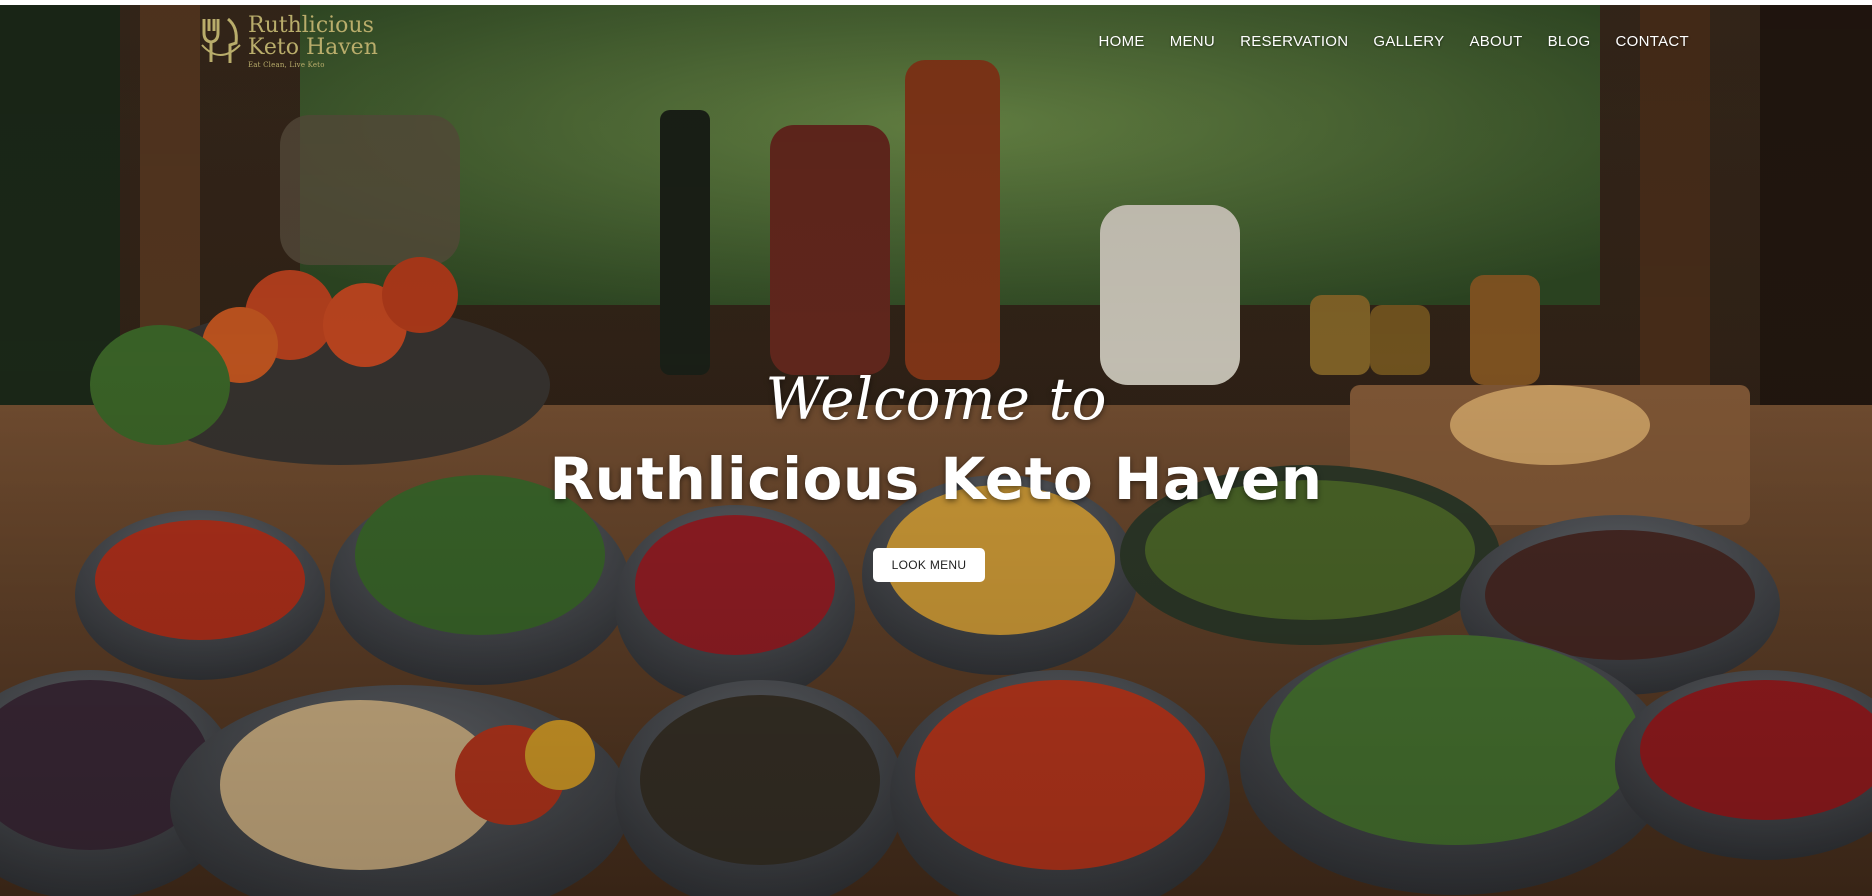 The height and width of the screenshot is (896, 1872). Describe the element at coordinates (311, 25) in the screenshot. I see `brand-name-line1: Ruthlicious` at that location.